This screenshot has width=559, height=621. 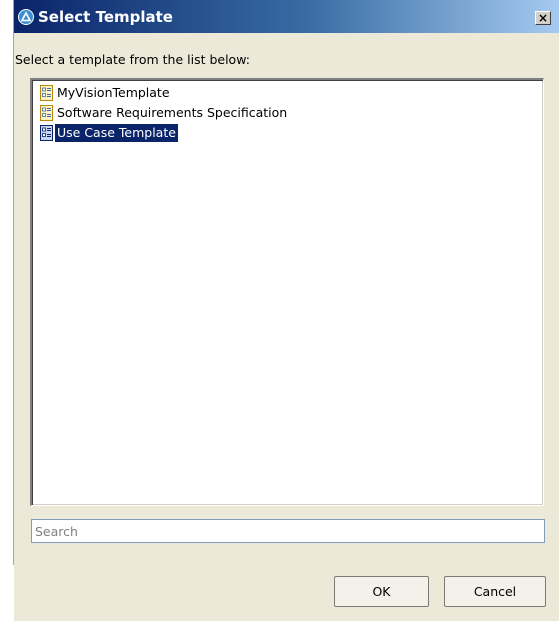 What do you see at coordinates (116, 133) in the screenshot?
I see `list-item-label: Use Case Template` at bounding box center [116, 133].